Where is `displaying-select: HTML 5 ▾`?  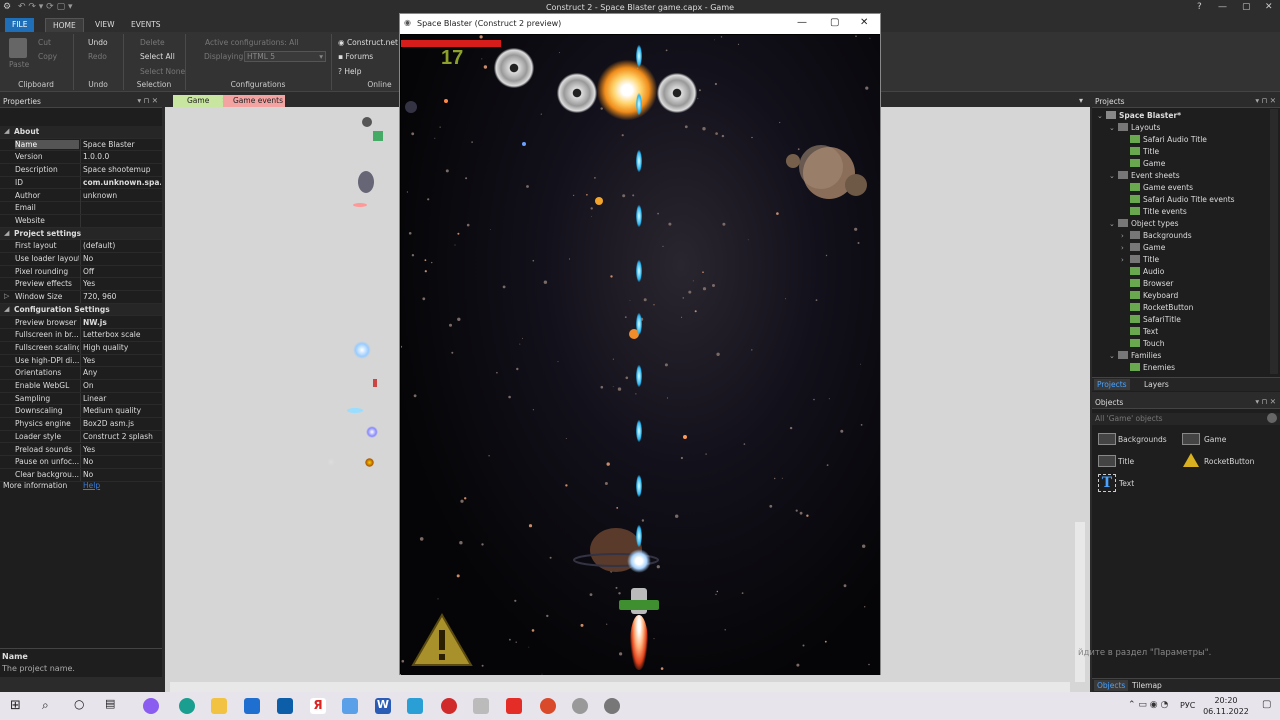 displaying-select: HTML 5 ▾ is located at coordinates (285, 56).